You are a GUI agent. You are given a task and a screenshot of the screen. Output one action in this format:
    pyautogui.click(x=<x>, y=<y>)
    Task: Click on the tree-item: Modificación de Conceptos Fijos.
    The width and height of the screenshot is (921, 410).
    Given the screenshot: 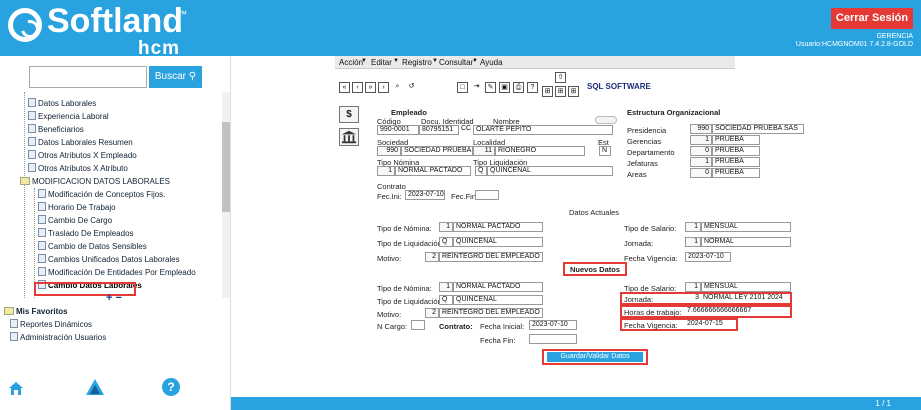 What is the action you would take?
    pyautogui.click(x=101, y=195)
    